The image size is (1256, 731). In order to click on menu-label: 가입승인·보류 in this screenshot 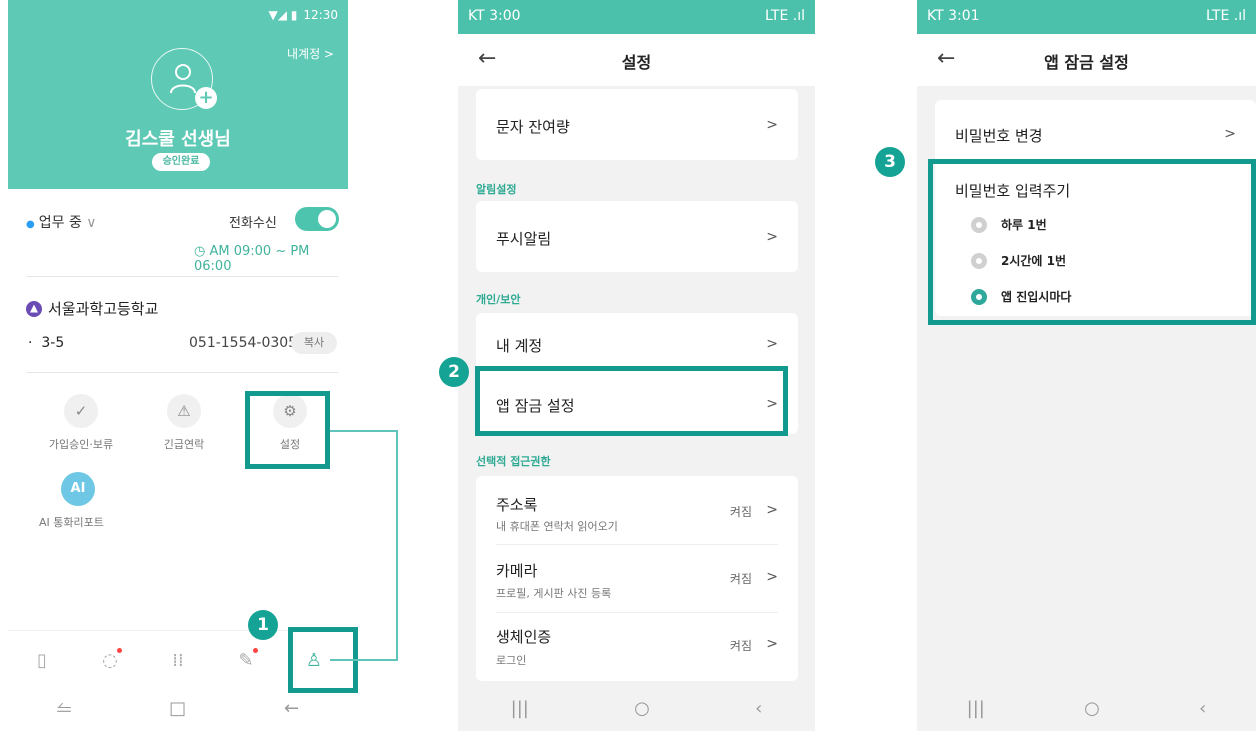, I will do `click(81, 444)`.